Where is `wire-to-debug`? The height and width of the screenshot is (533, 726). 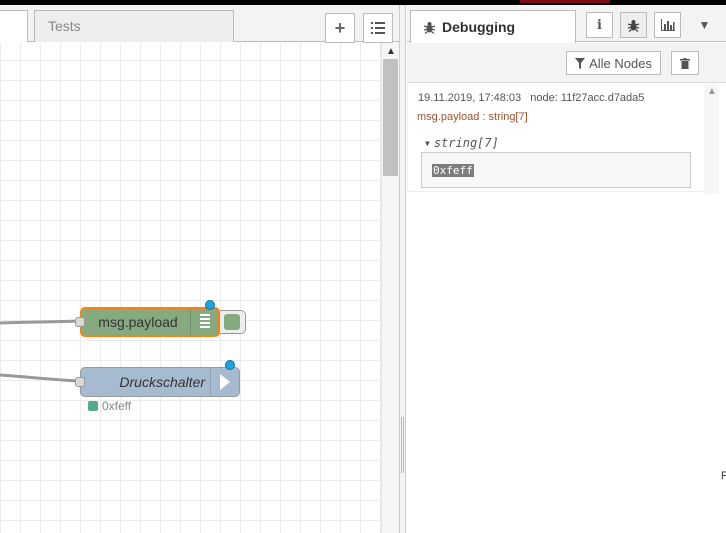
wire-to-debug is located at coordinates (40, 322).